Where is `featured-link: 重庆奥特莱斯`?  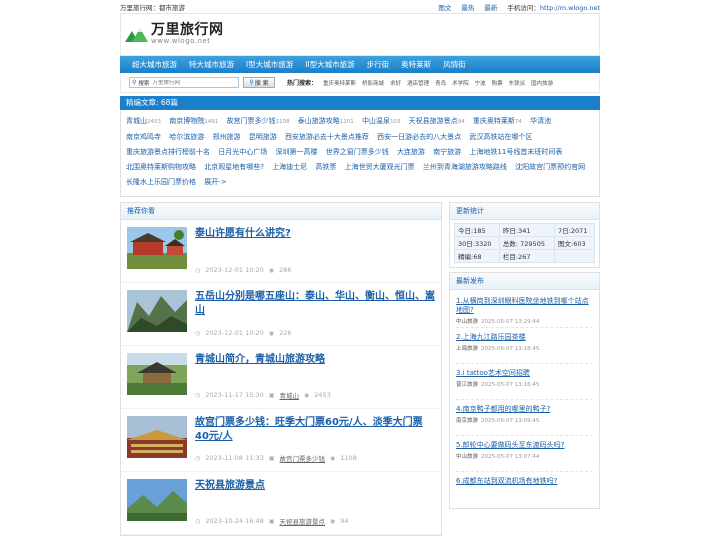 featured-link: 重庆奥特莱斯 is located at coordinates (494, 121).